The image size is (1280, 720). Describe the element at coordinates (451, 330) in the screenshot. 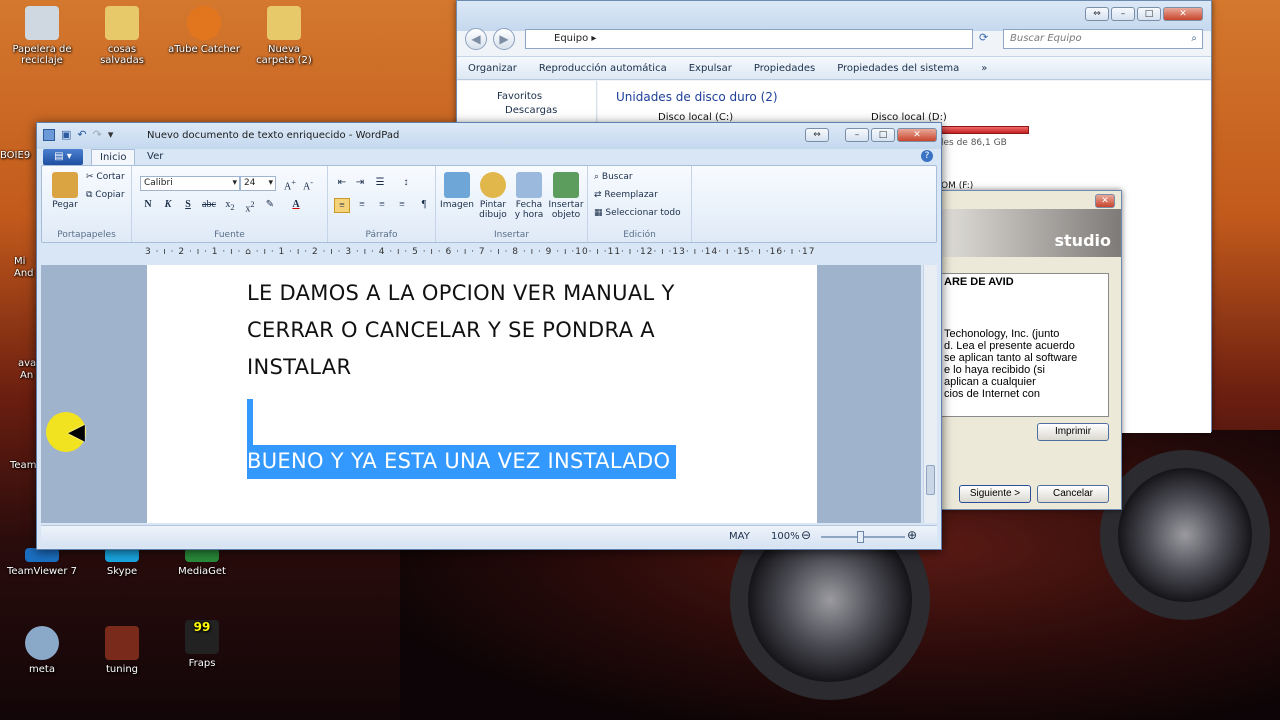

I see `document-line: CERRAR O CANCELAR Y SE PONDRA A` at that location.